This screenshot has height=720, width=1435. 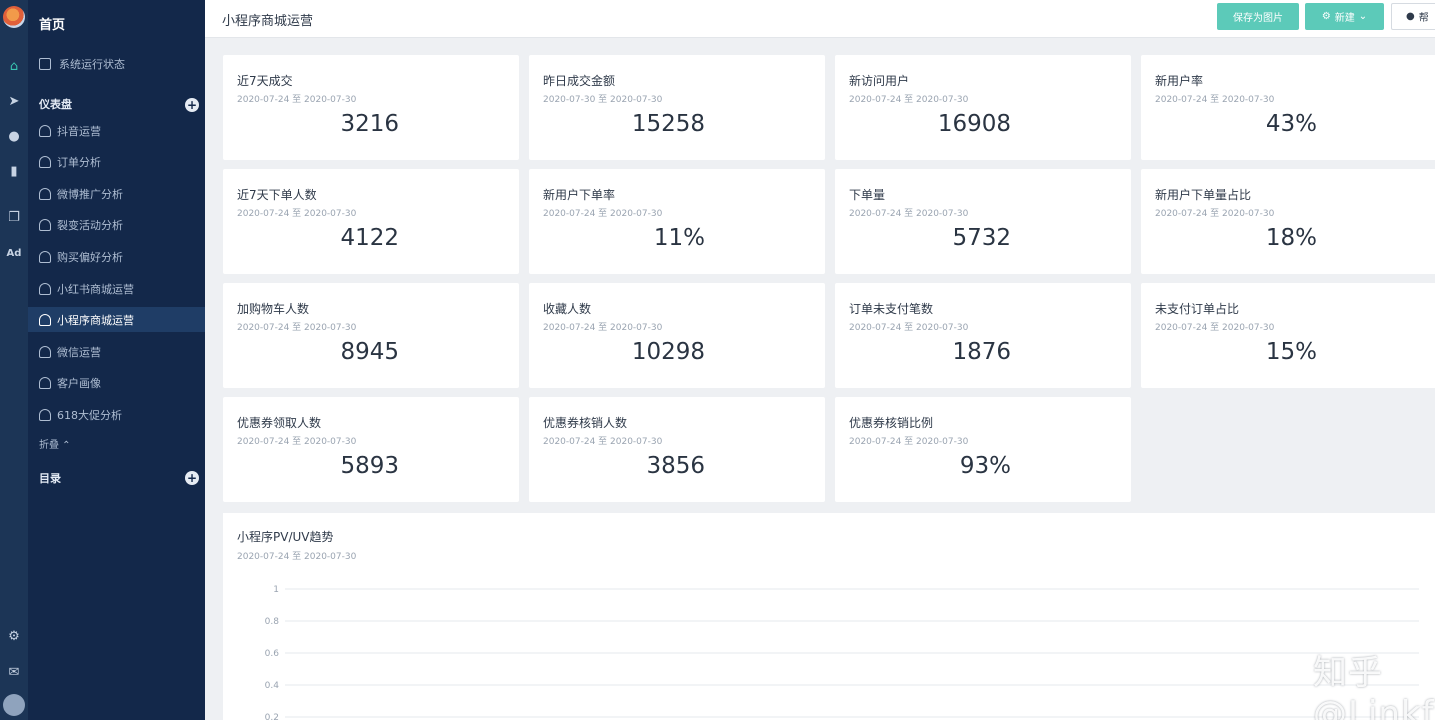 What do you see at coordinates (14, 171) in the screenshot?
I see `bar-chart-icon: ▮` at bounding box center [14, 171].